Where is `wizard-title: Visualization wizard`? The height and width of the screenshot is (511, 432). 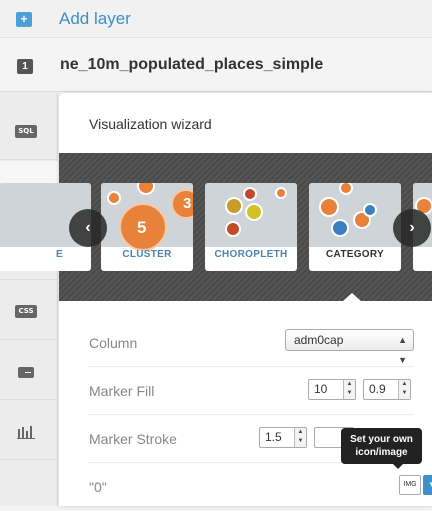 wizard-title: Visualization wizard is located at coordinates (150, 124).